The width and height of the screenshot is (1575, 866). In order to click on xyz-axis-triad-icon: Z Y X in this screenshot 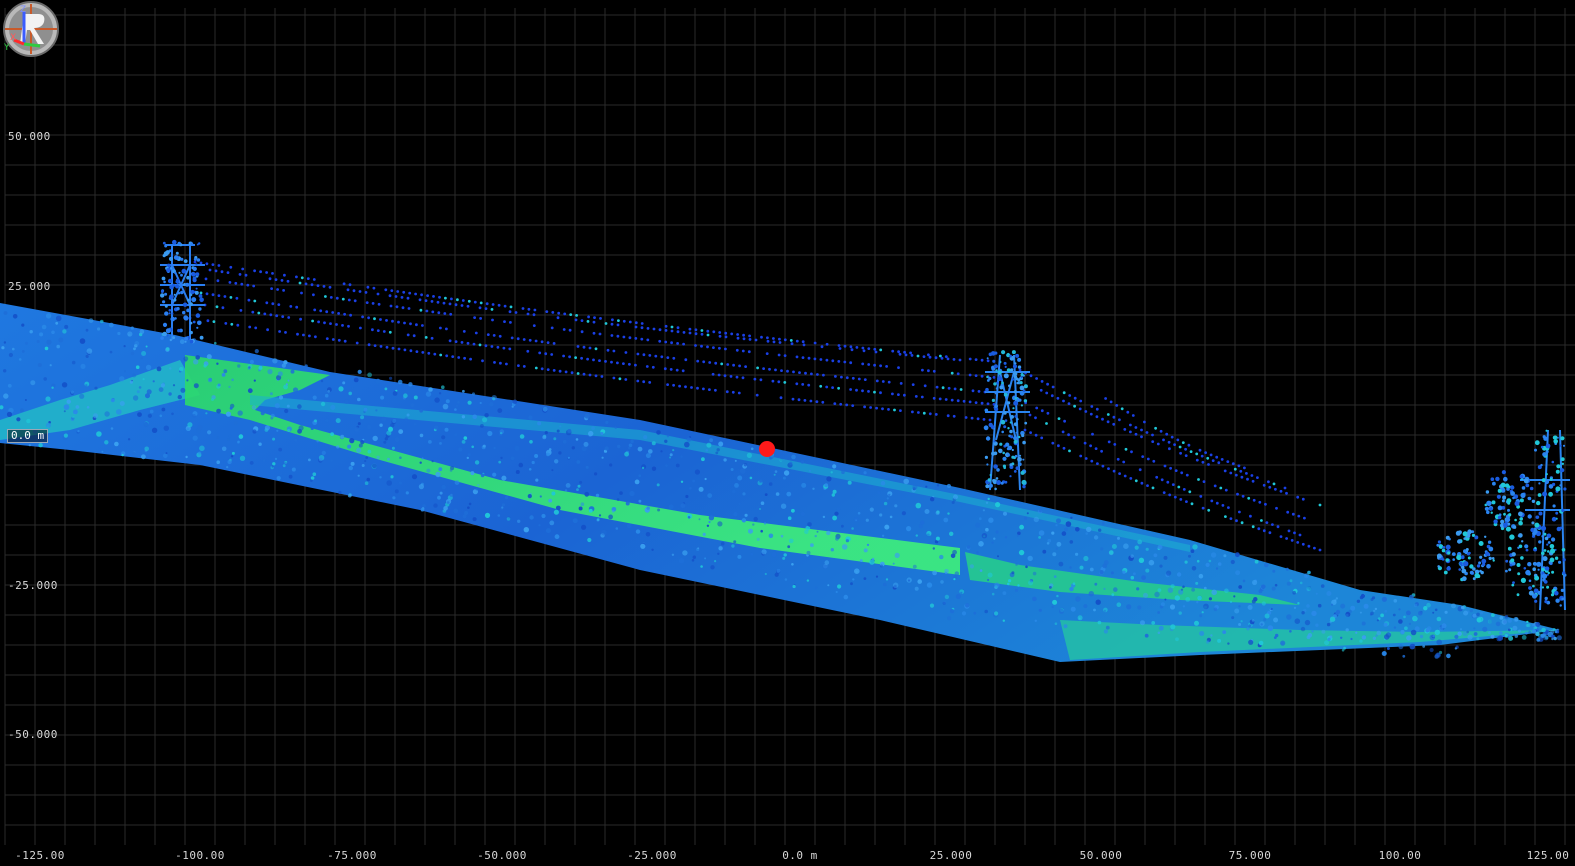, I will do `click(22, 29)`.